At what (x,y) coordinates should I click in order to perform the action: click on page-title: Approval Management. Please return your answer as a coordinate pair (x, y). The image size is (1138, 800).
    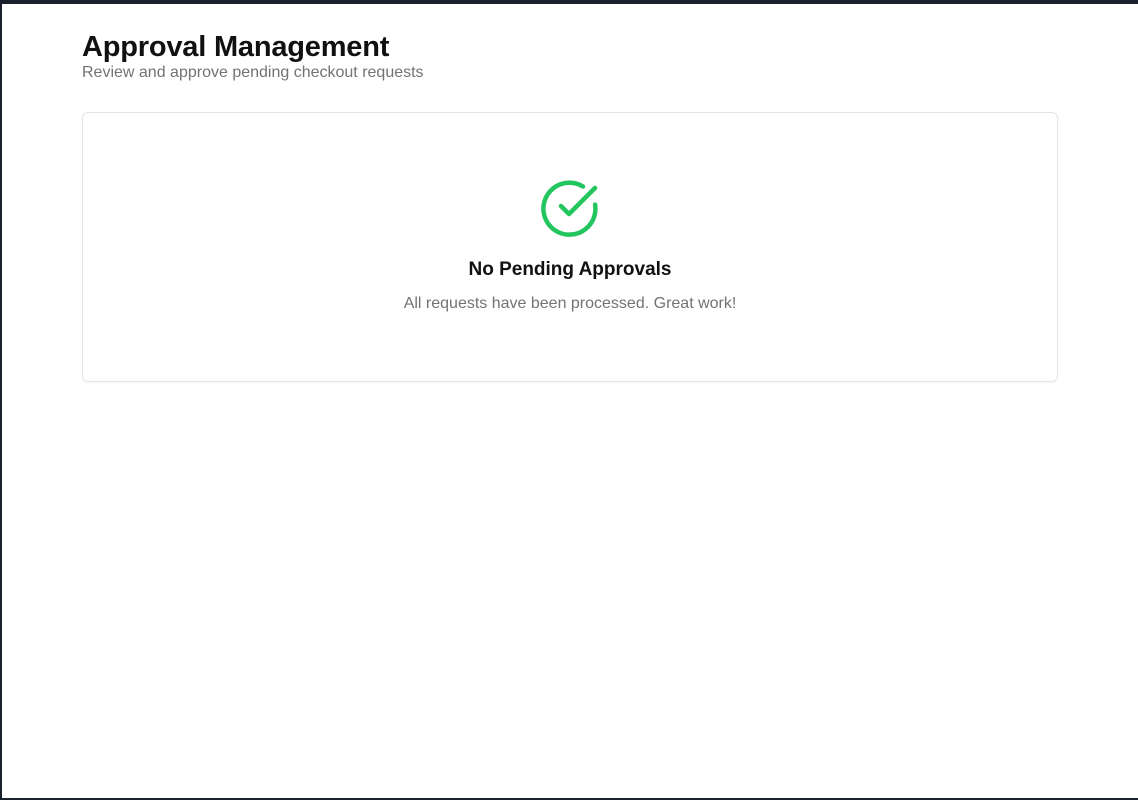
    Looking at the image, I should click on (236, 47).